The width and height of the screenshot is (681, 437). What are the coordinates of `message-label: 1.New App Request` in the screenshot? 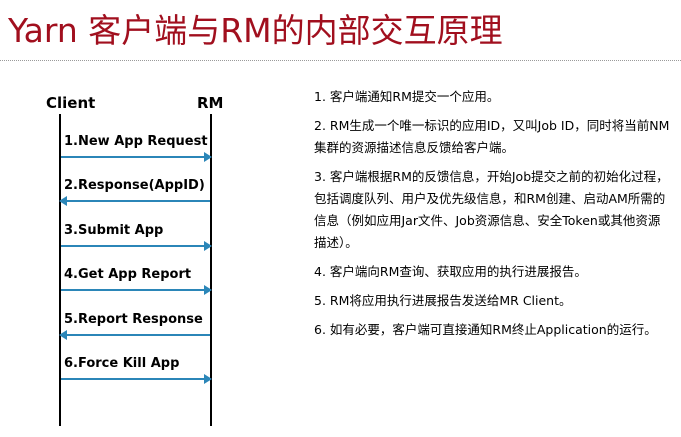 It's located at (136, 141).